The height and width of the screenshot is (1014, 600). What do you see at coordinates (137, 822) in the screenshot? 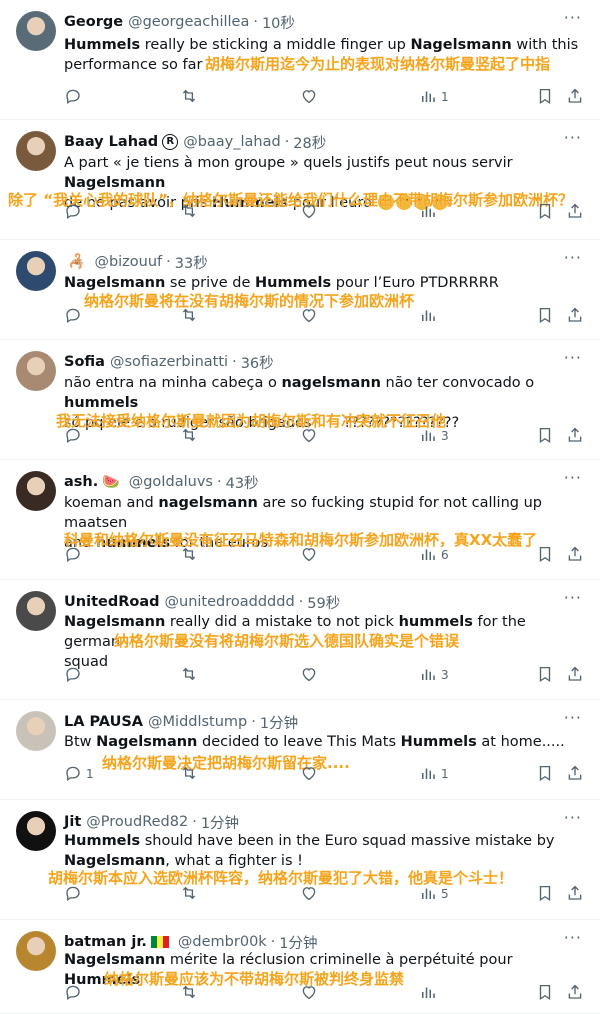
I see `user-handle: @ProudRed82` at bounding box center [137, 822].